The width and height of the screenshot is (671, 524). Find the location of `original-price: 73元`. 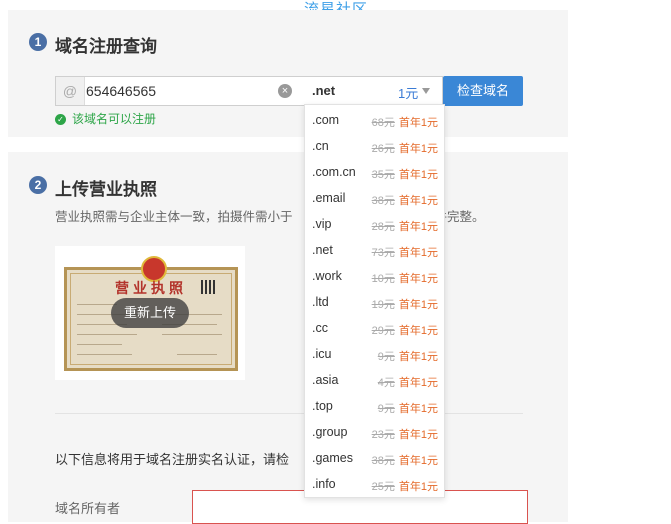

original-price: 73元 is located at coordinates (383, 253).